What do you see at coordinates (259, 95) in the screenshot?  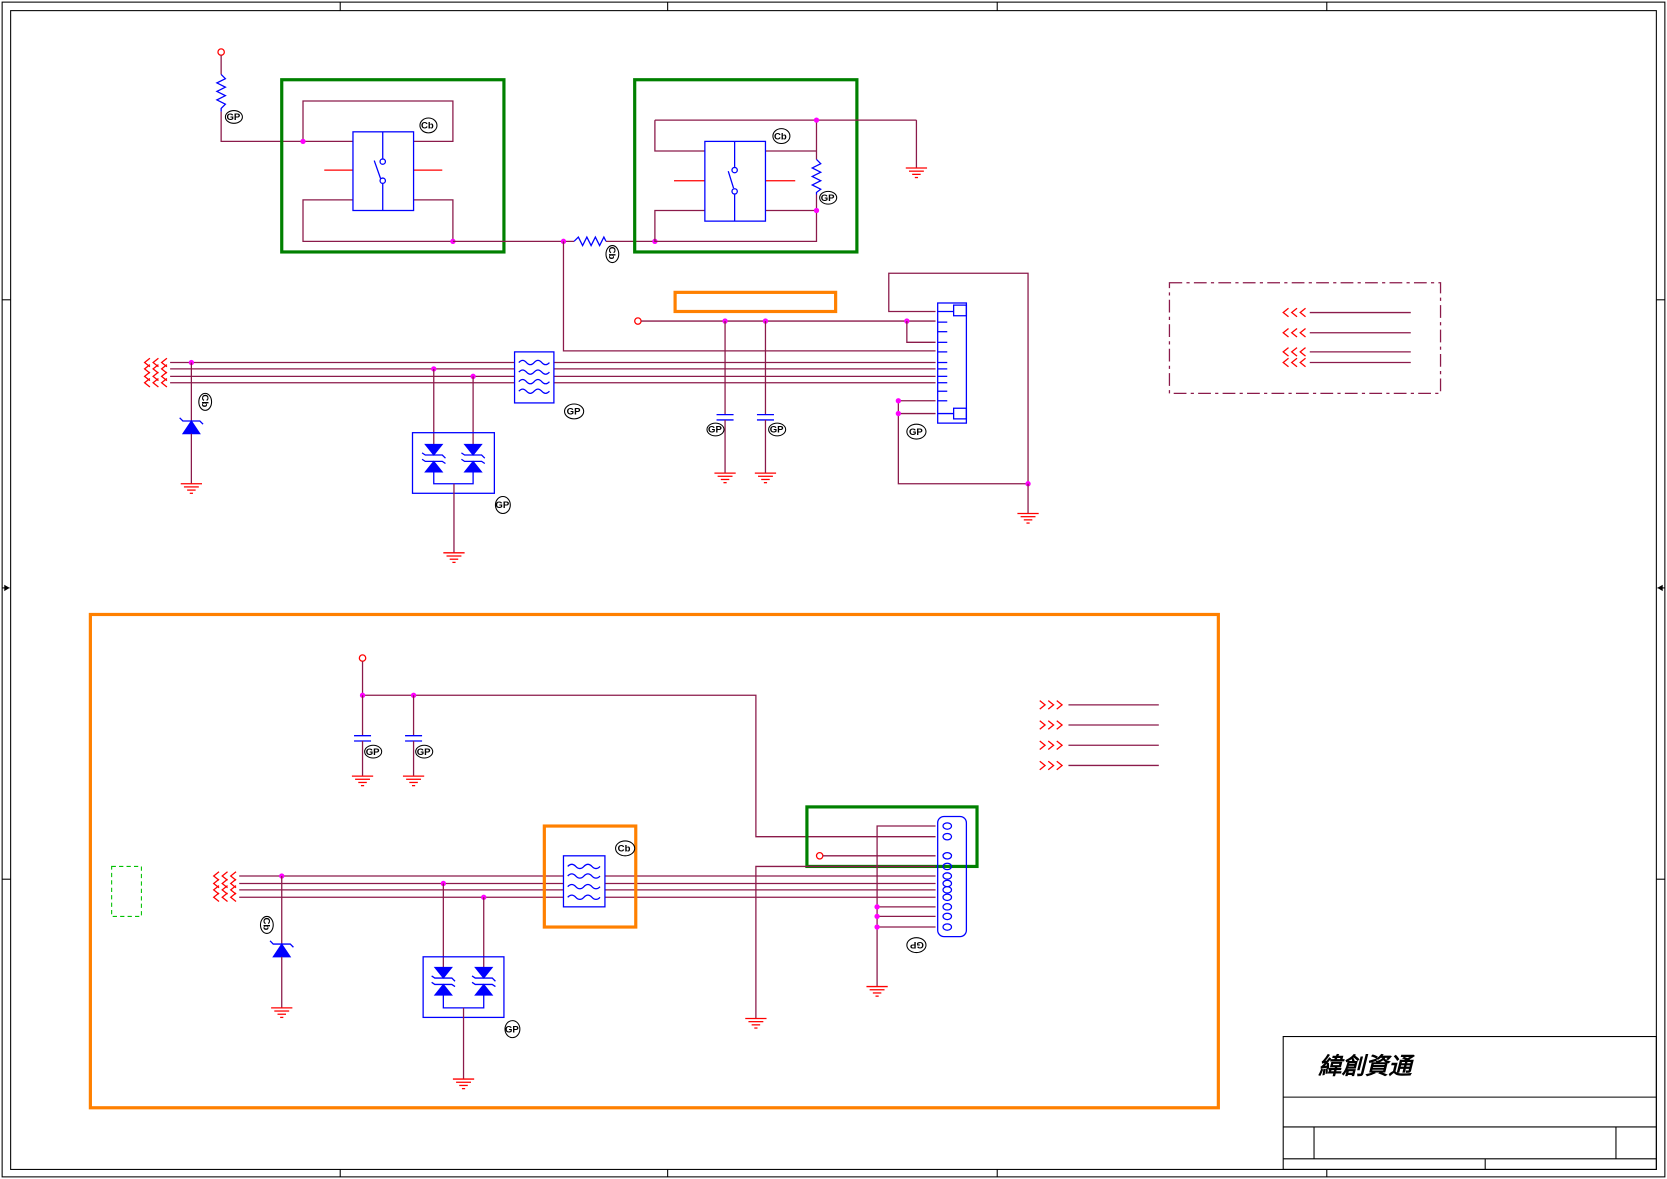 I see `pullup-resistor-top: GP` at bounding box center [259, 95].